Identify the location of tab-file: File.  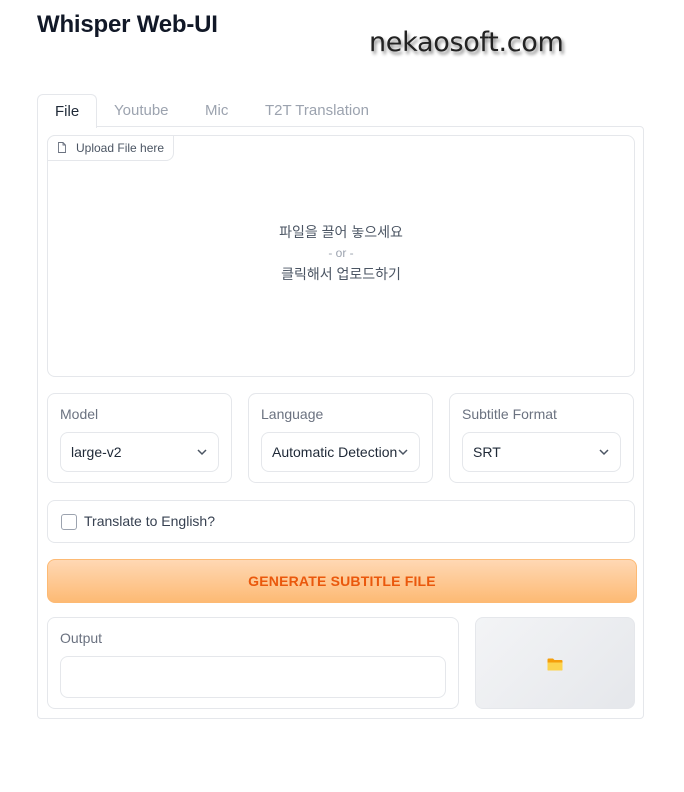
(67, 111).